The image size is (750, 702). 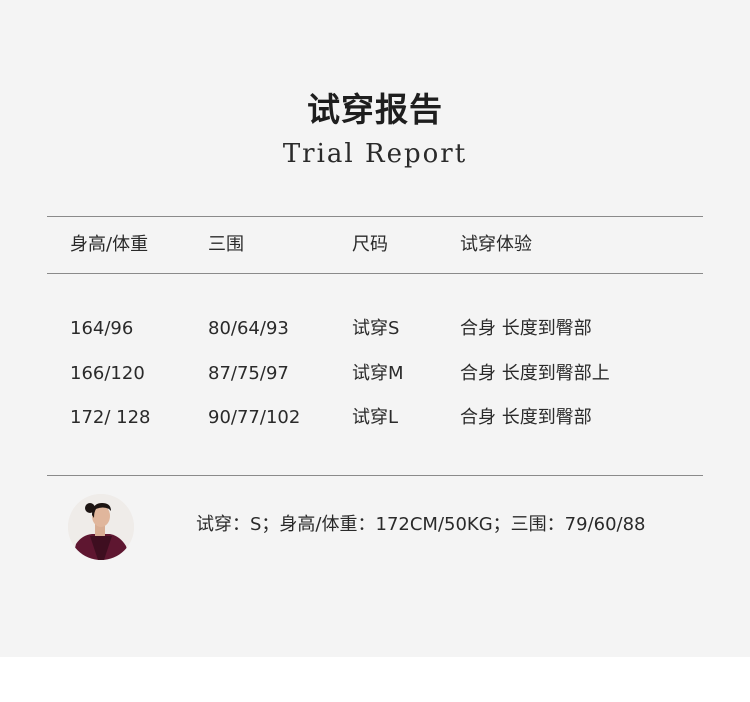 I want to click on row-measurements: 90/77/102, so click(x=254, y=417).